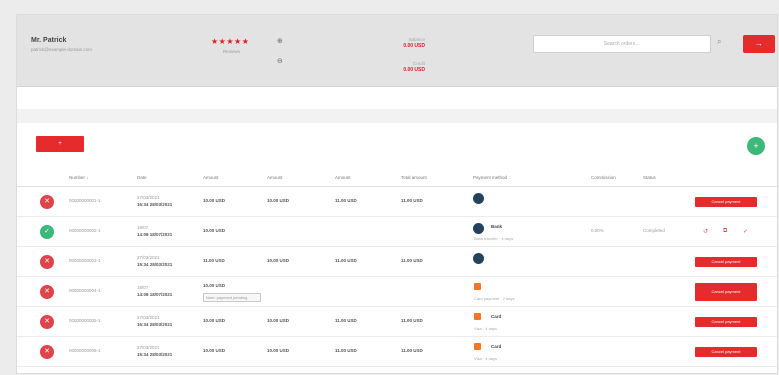 This screenshot has height=375, width=779. Describe the element at coordinates (47, 232) in the screenshot. I see `status-icon: ✓` at that location.